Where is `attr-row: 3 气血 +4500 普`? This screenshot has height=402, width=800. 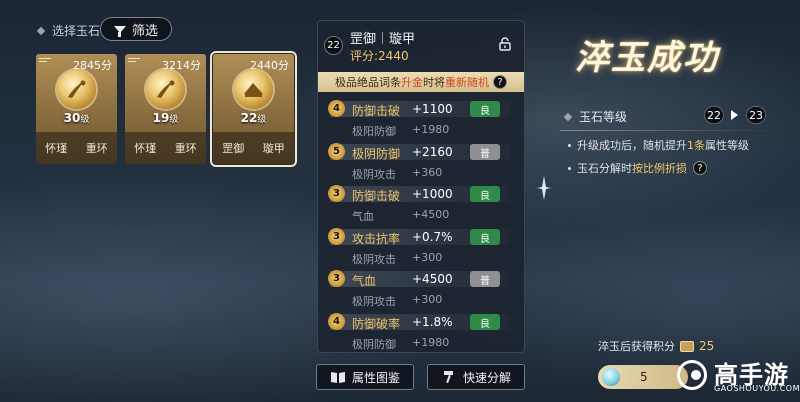
attr-row: 3 气血 +4500 普 is located at coordinates (423, 279).